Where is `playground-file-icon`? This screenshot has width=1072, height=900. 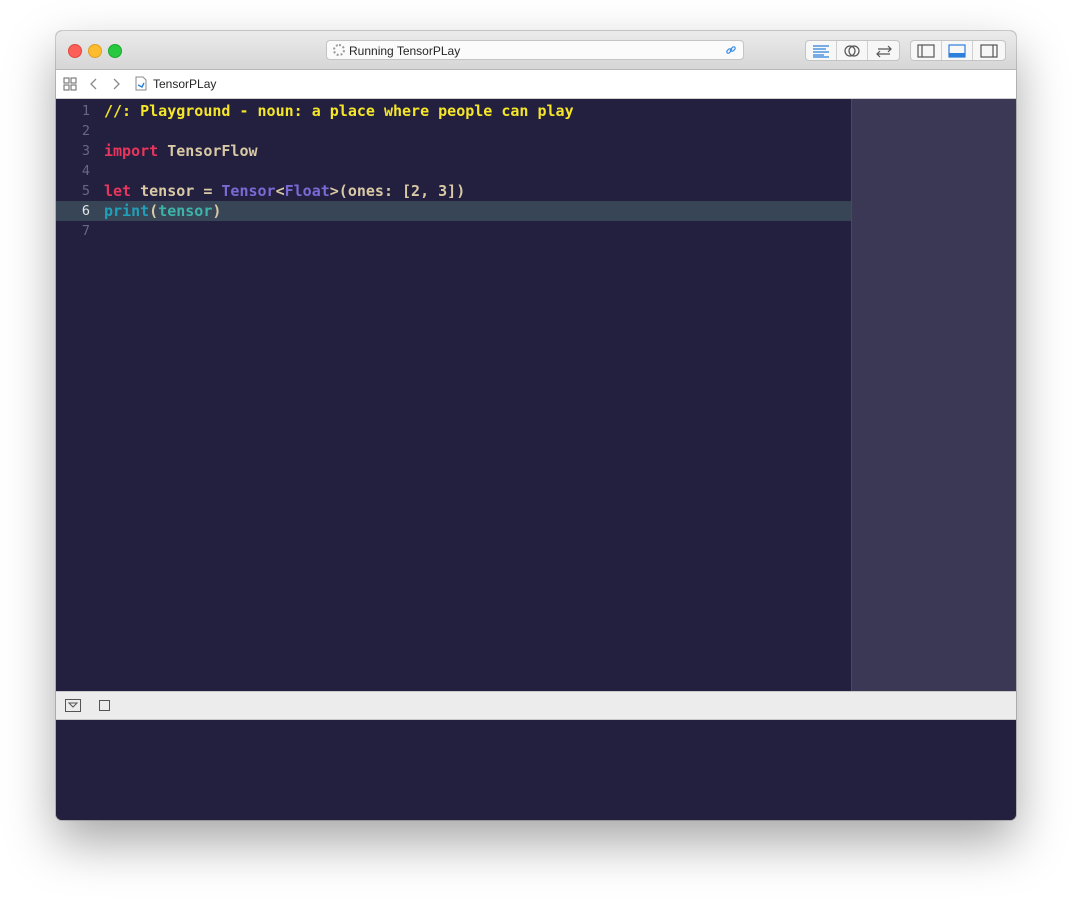 playground-file-icon is located at coordinates (141, 83).